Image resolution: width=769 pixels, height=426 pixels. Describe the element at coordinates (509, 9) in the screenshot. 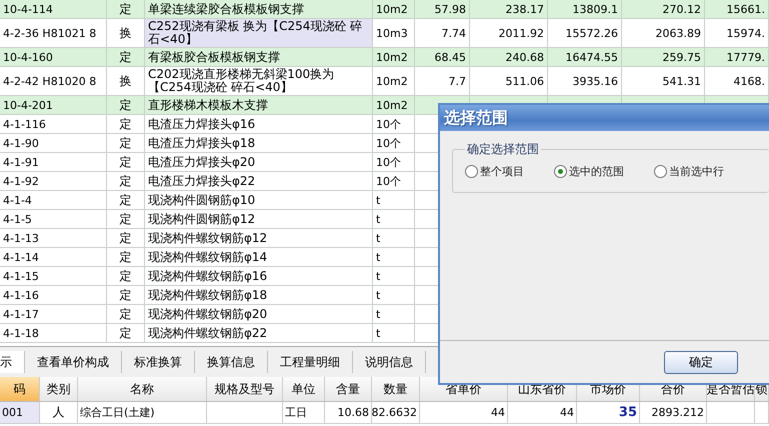

I see `number-cell: 238.17` at that location.